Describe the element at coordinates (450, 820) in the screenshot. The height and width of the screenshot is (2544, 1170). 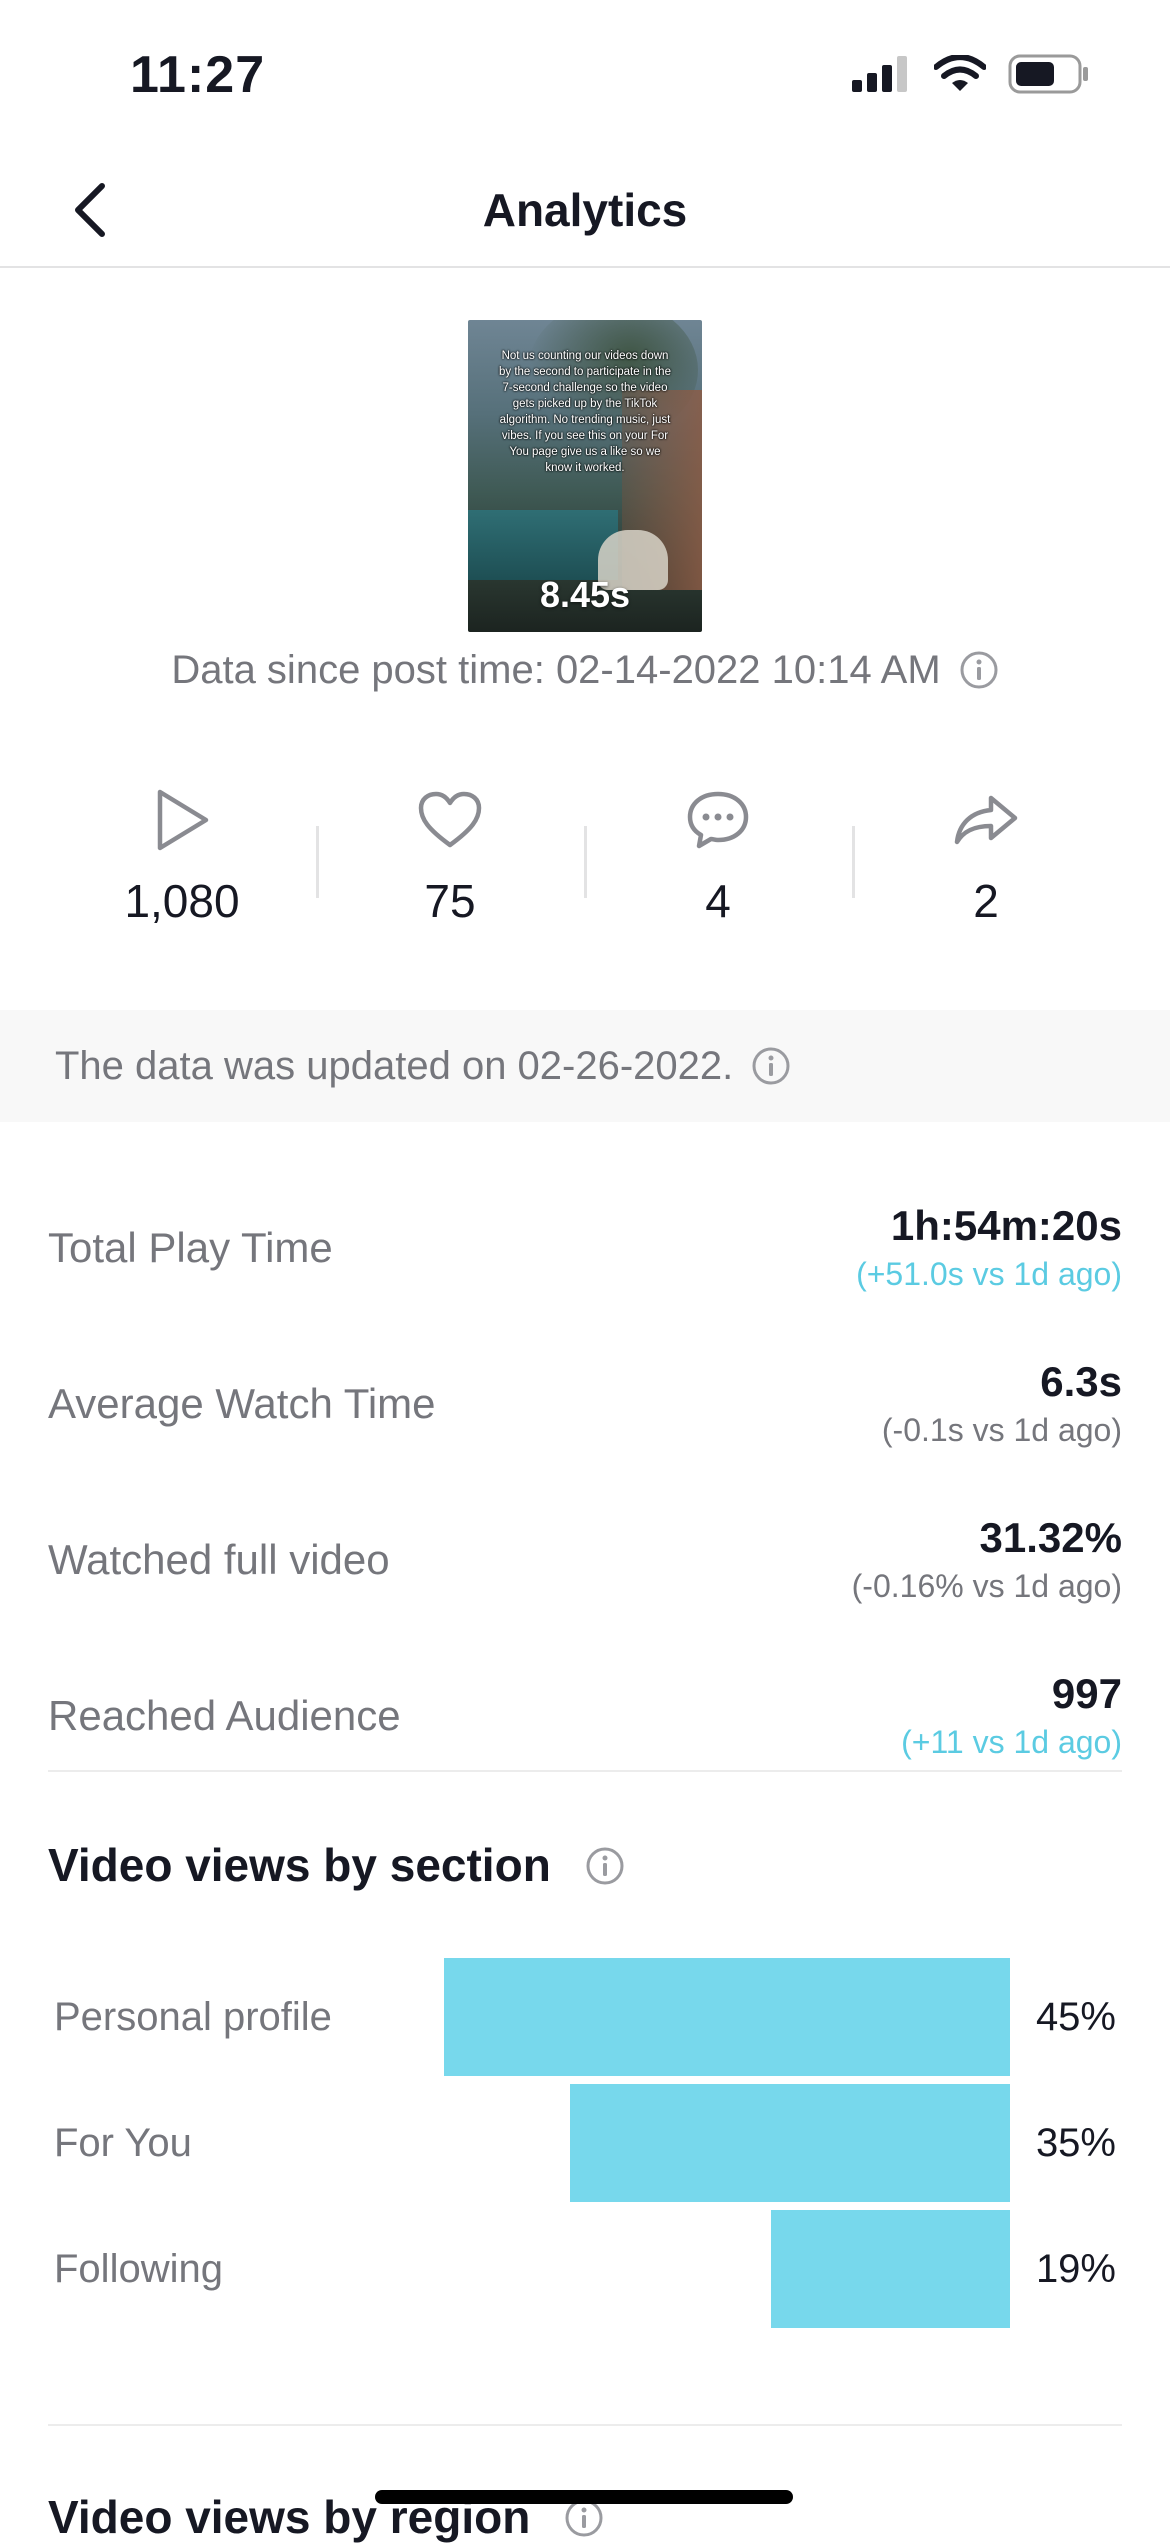
I see `heart-icon` at that location.